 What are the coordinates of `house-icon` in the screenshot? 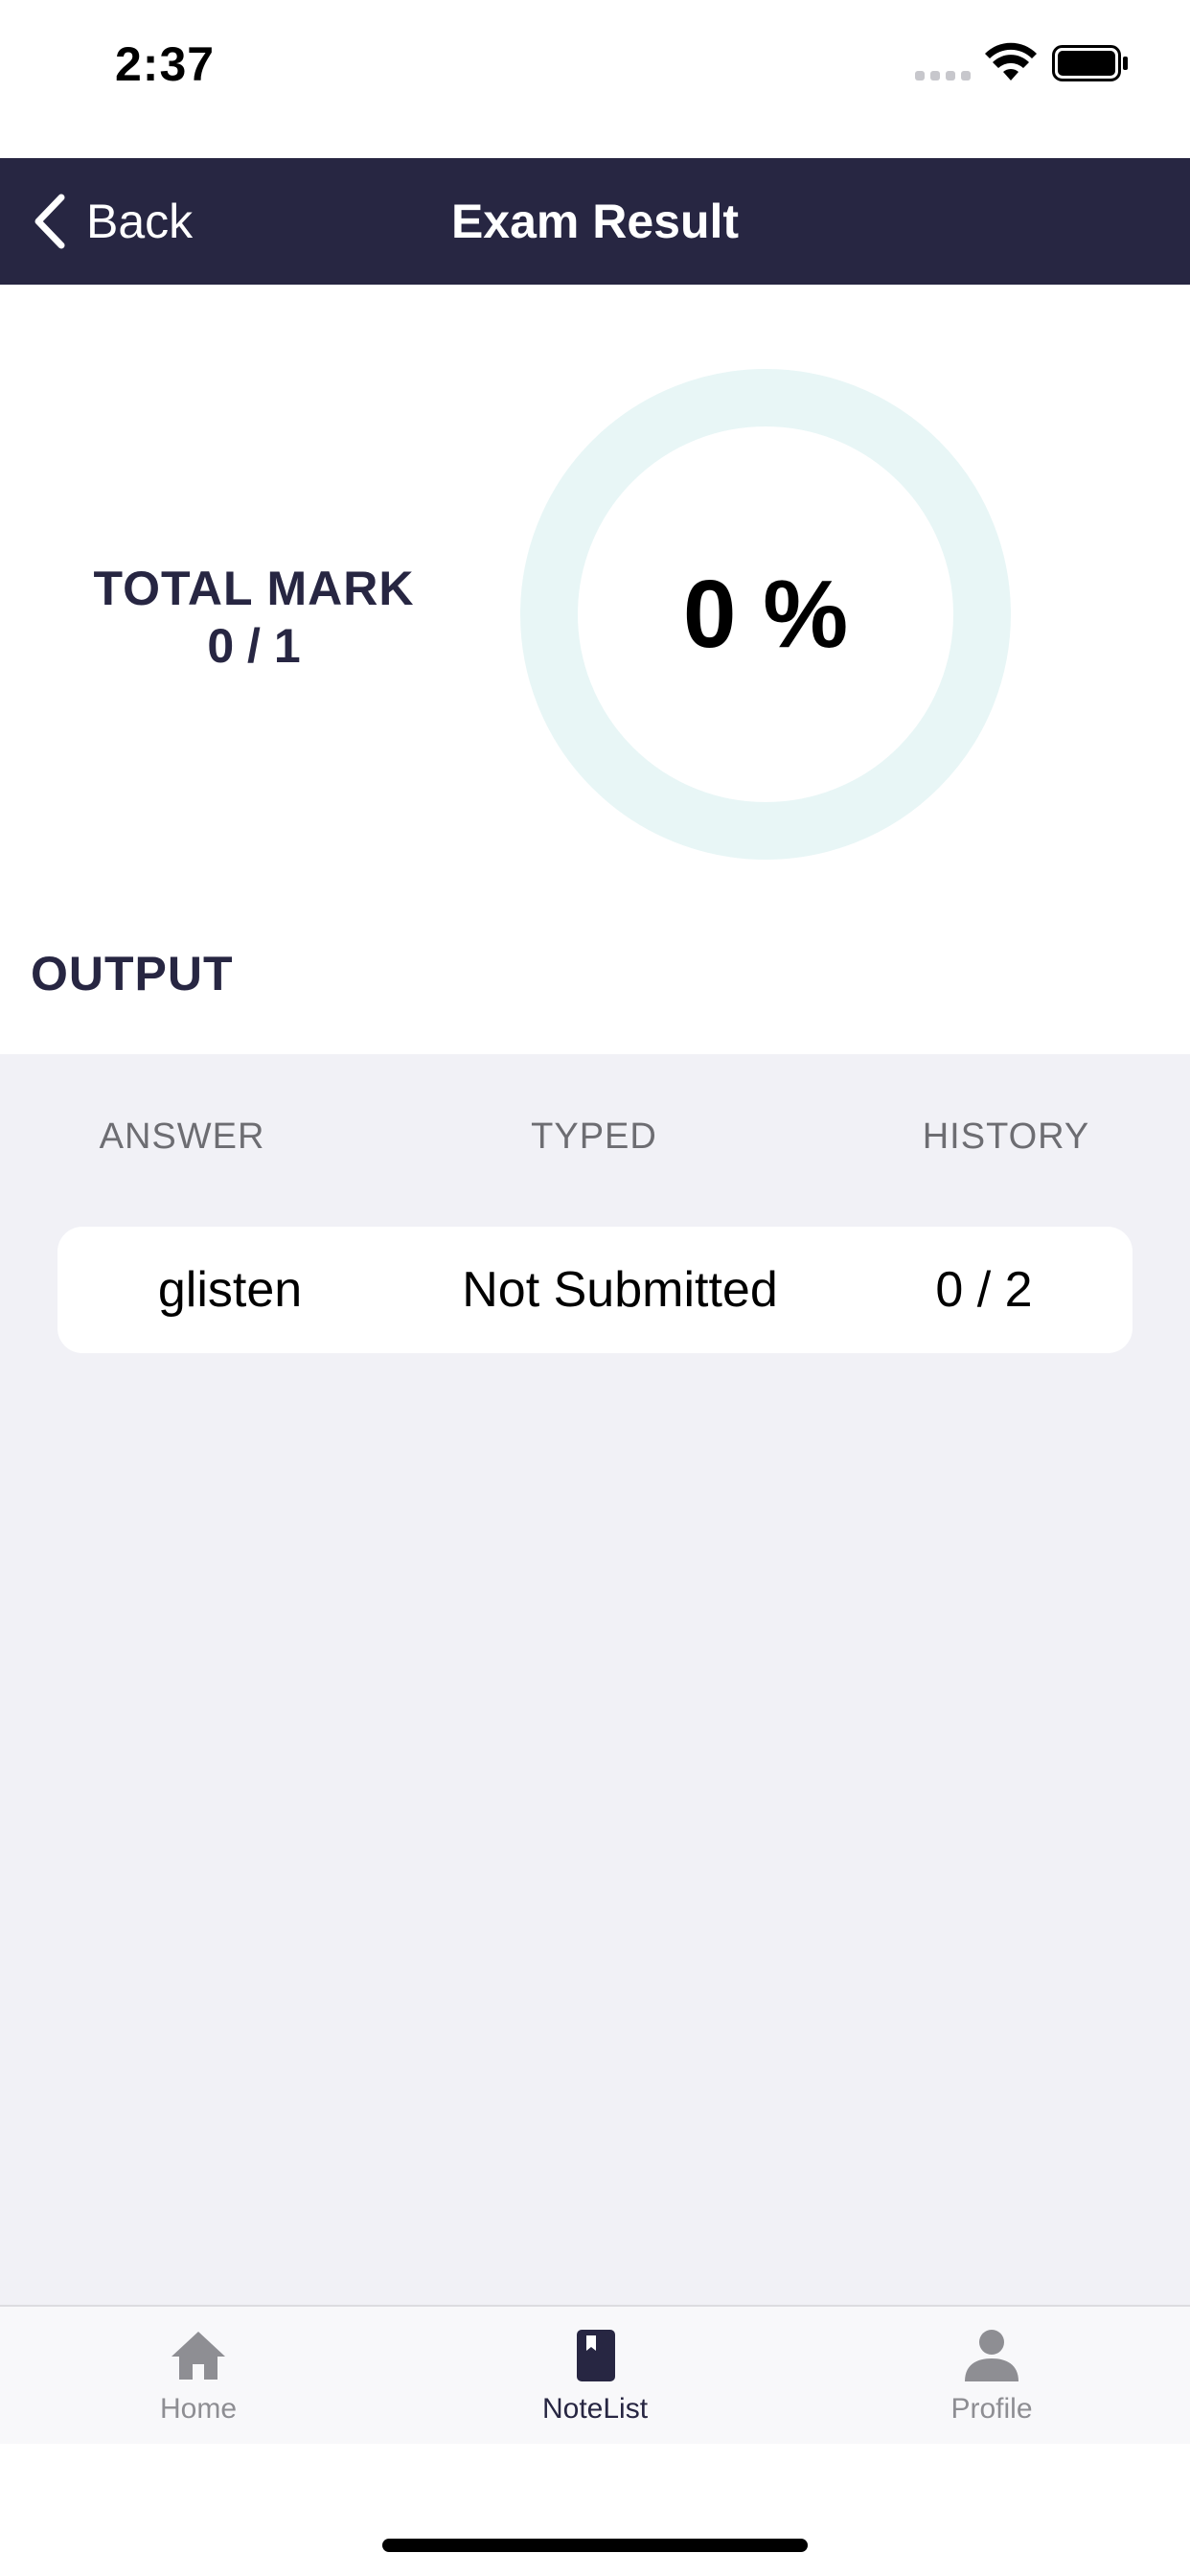 It's located at (199, 2356).